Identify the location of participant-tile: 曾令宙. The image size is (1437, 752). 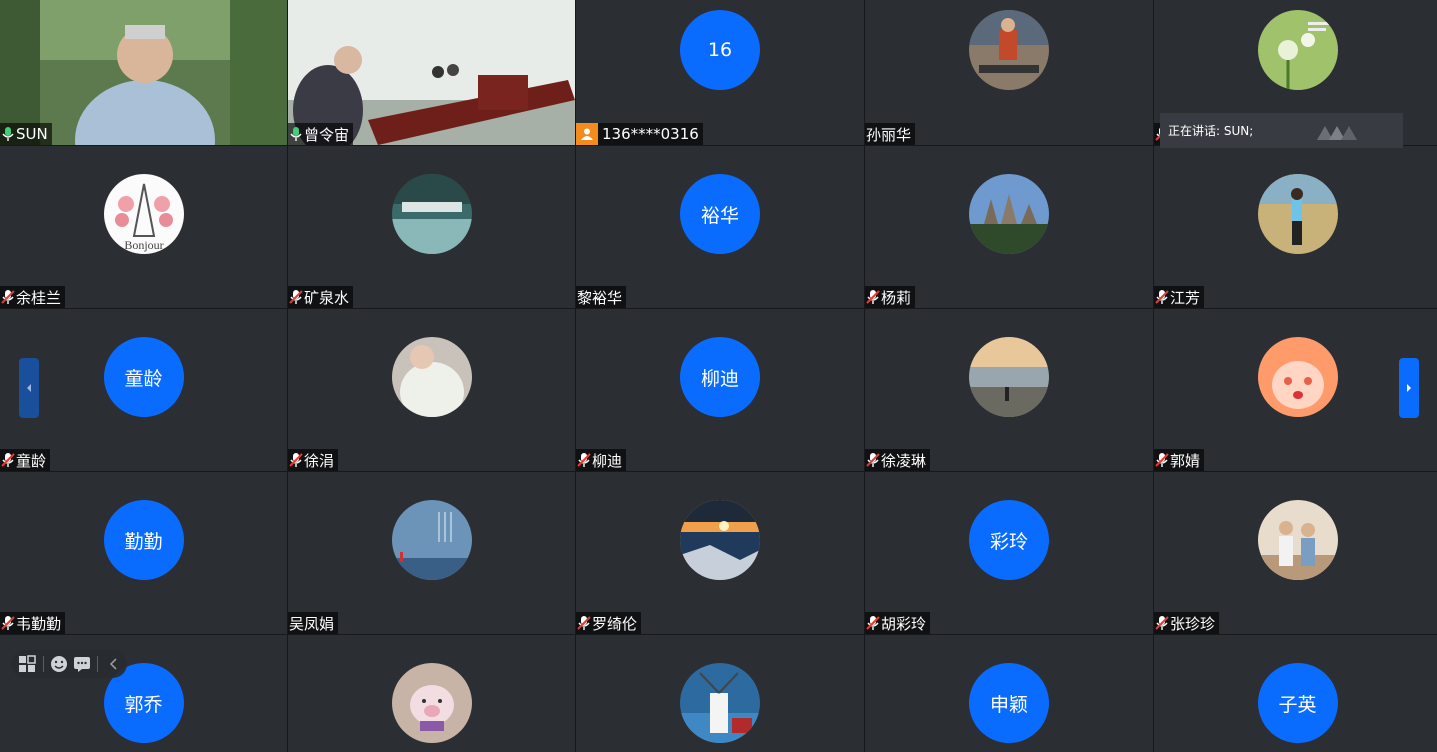
(431, 72).